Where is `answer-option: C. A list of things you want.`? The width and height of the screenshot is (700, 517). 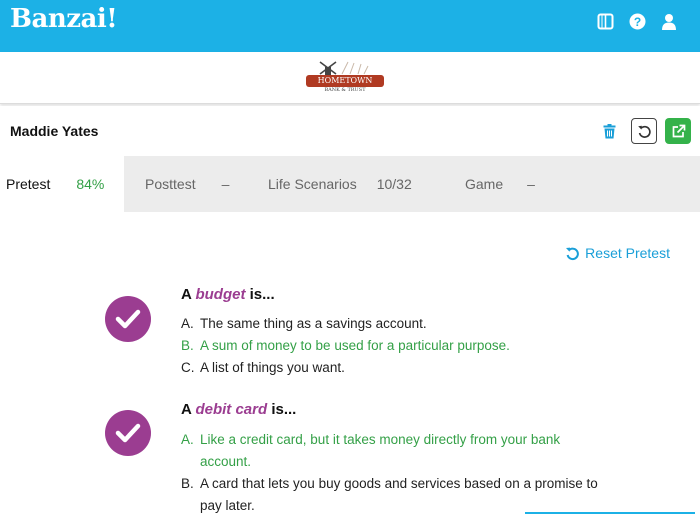
answer-option: C. A list of things you want. is located at coordinates (263, 368).